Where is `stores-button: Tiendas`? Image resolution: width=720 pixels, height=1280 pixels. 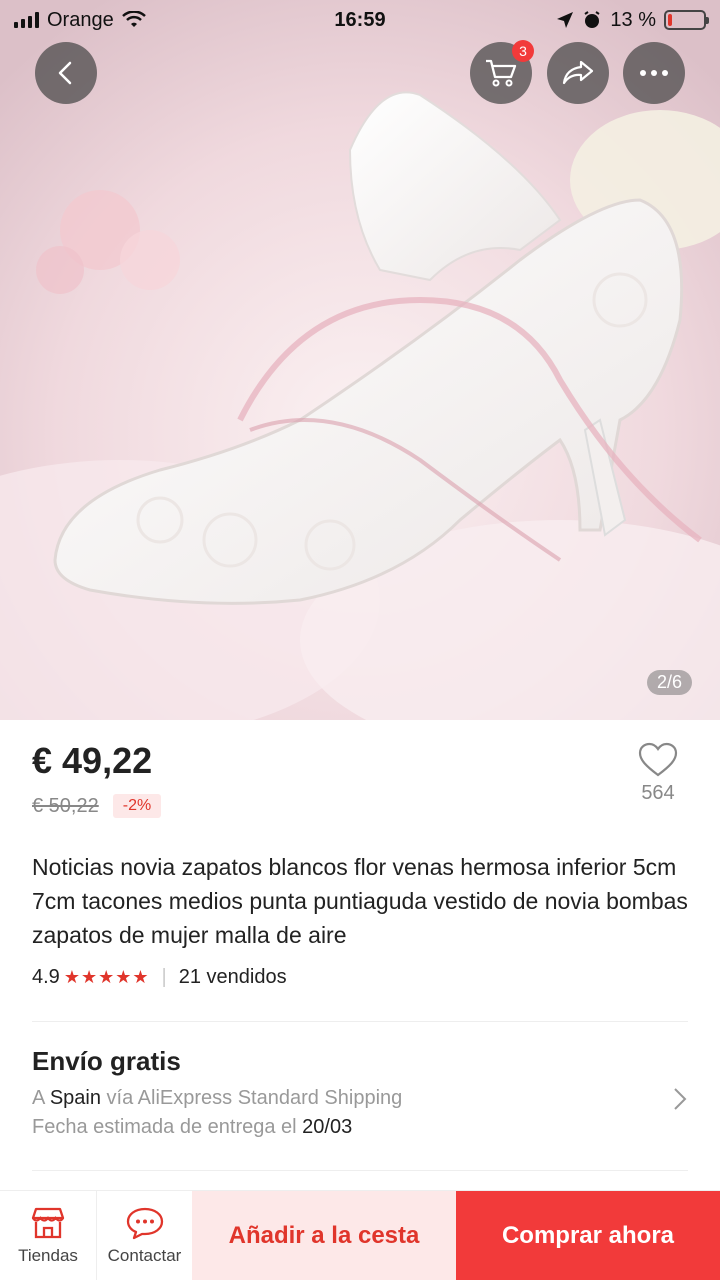 stores-button: Tiendas is located at coordinates (48, 1235).